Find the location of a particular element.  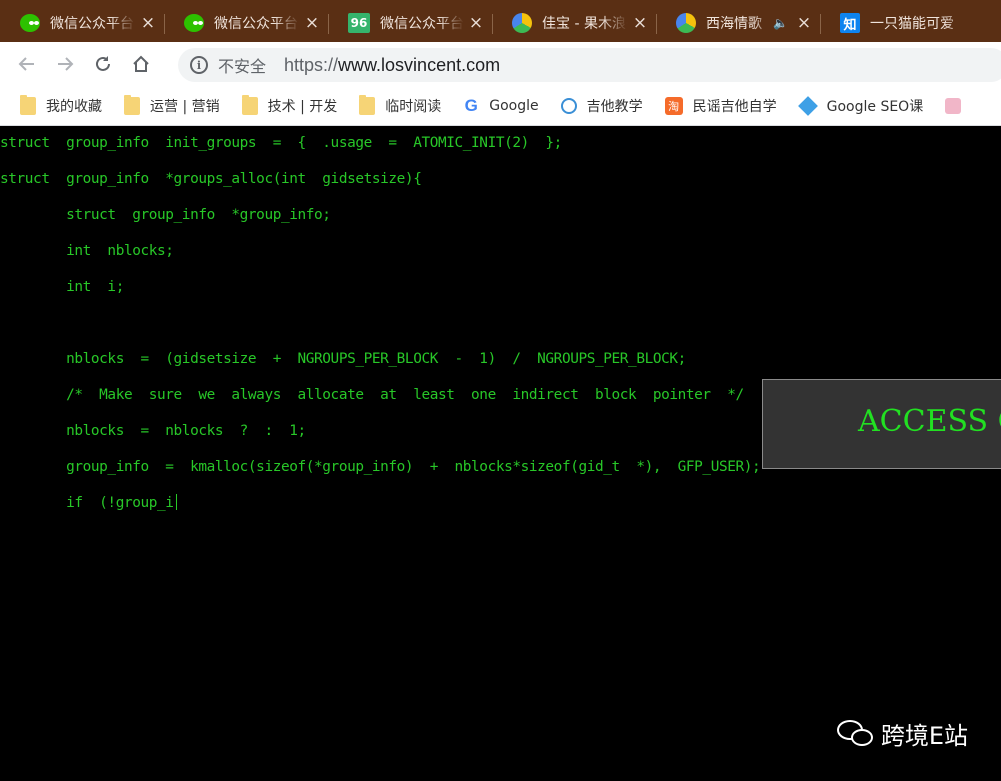

home-button is located at coordinates (141, 64).